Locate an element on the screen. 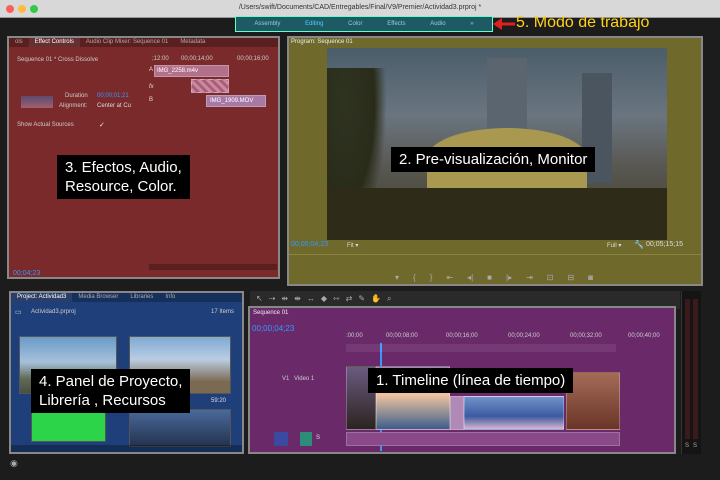  program-duration: 00;05;15;15 is located at coordinates (664, 244).